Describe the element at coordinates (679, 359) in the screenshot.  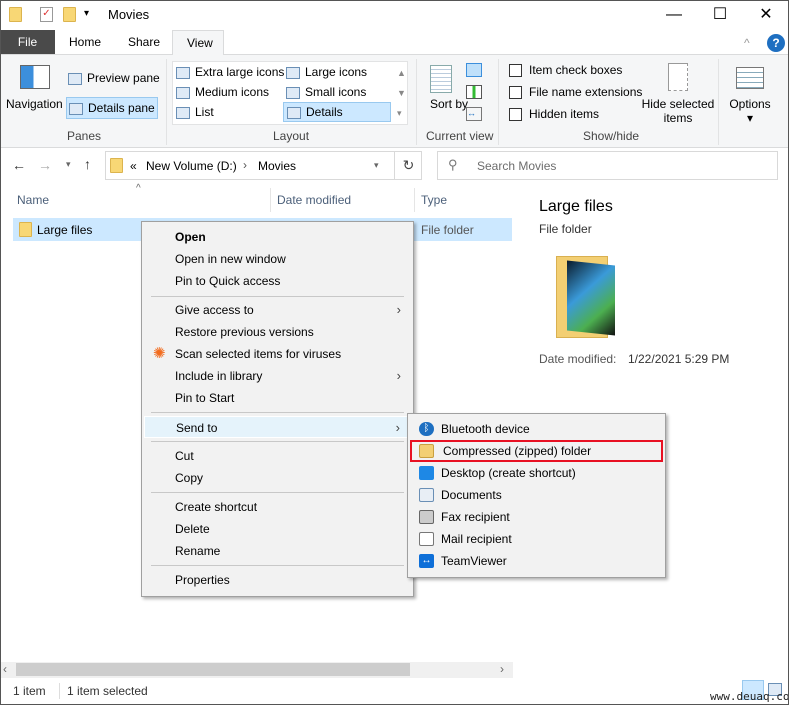
I see `preview-date-value: 1/22/2021 5:29 PM` at that location.